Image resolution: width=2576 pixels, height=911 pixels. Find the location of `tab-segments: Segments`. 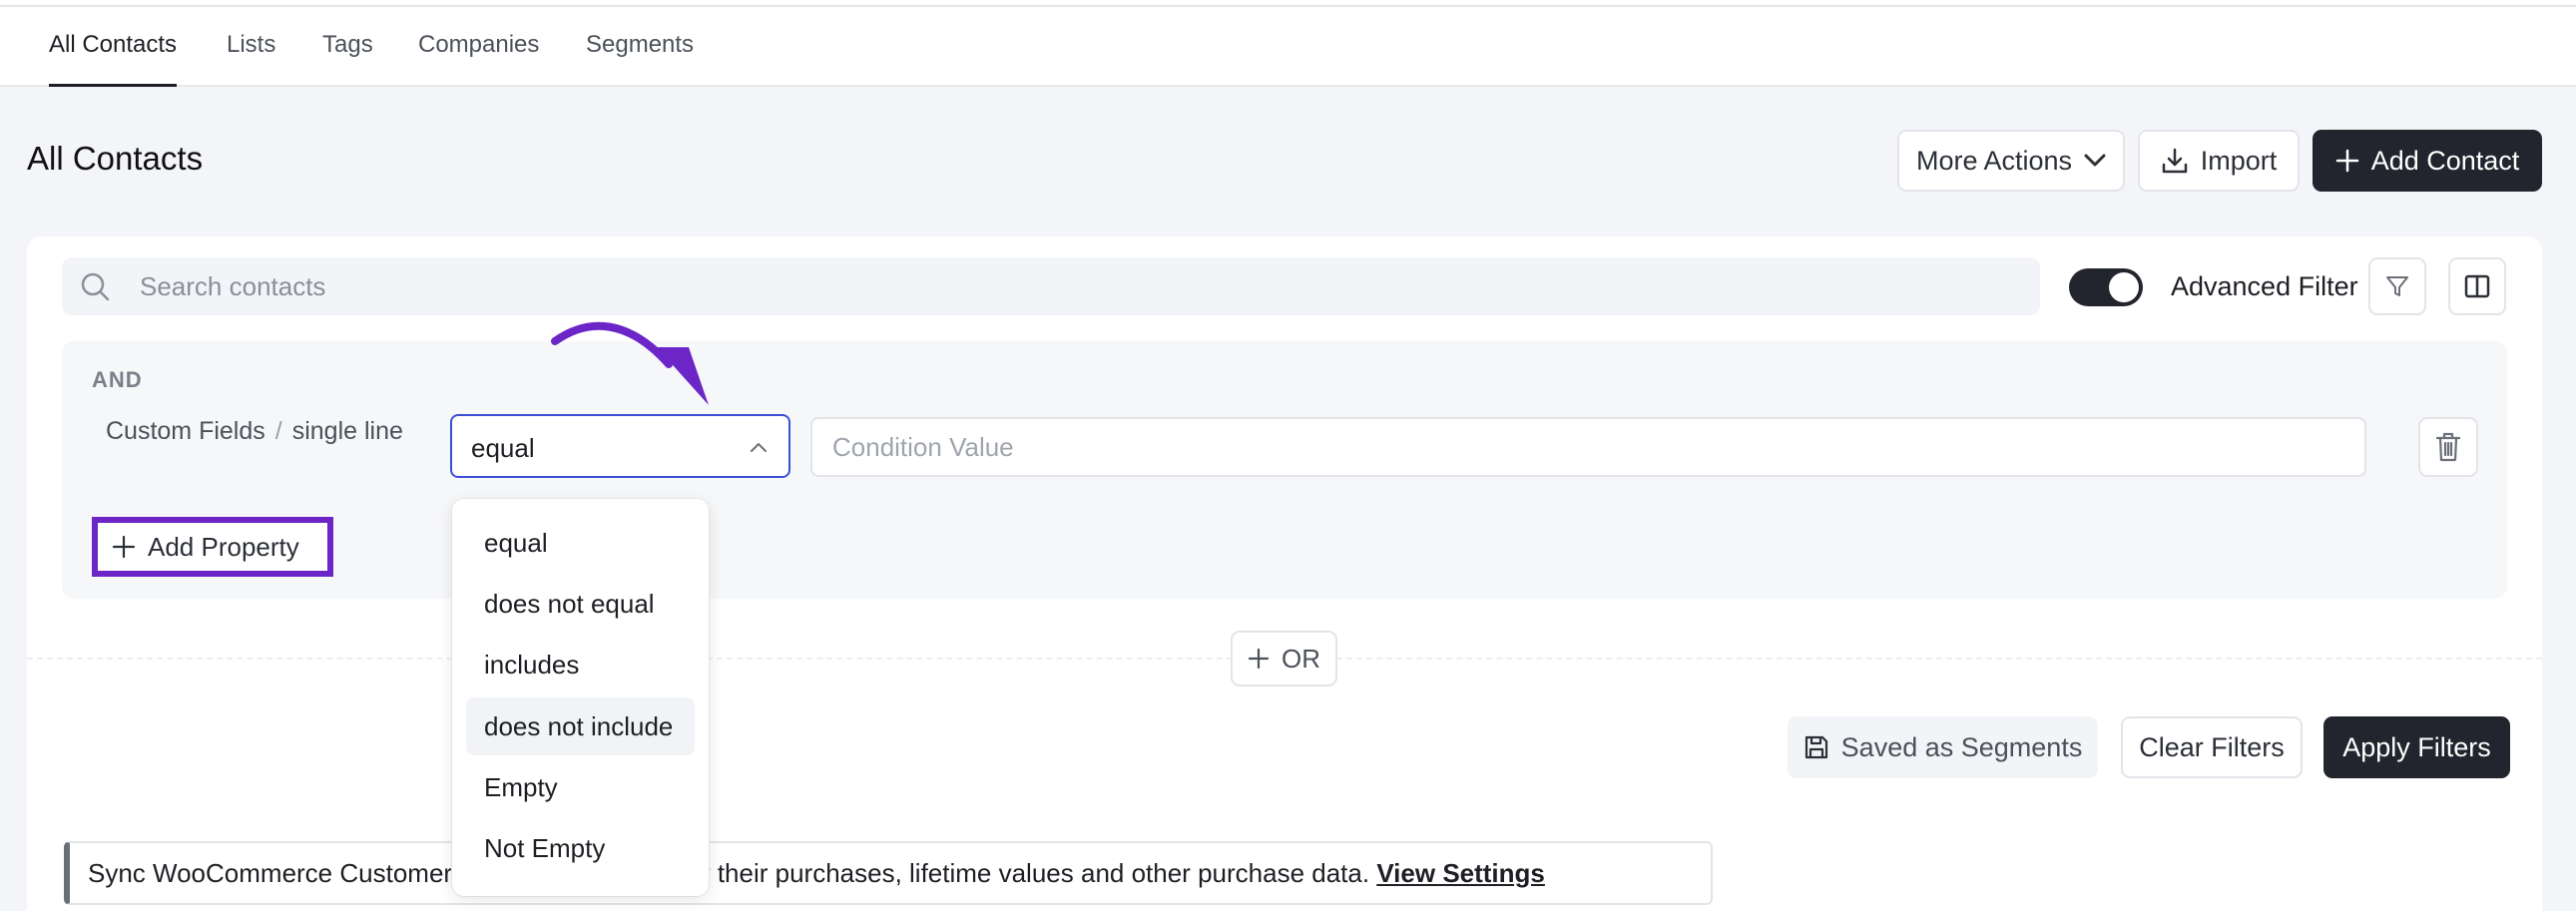

tab-segments: Segments is located at coordinates (640, 47).